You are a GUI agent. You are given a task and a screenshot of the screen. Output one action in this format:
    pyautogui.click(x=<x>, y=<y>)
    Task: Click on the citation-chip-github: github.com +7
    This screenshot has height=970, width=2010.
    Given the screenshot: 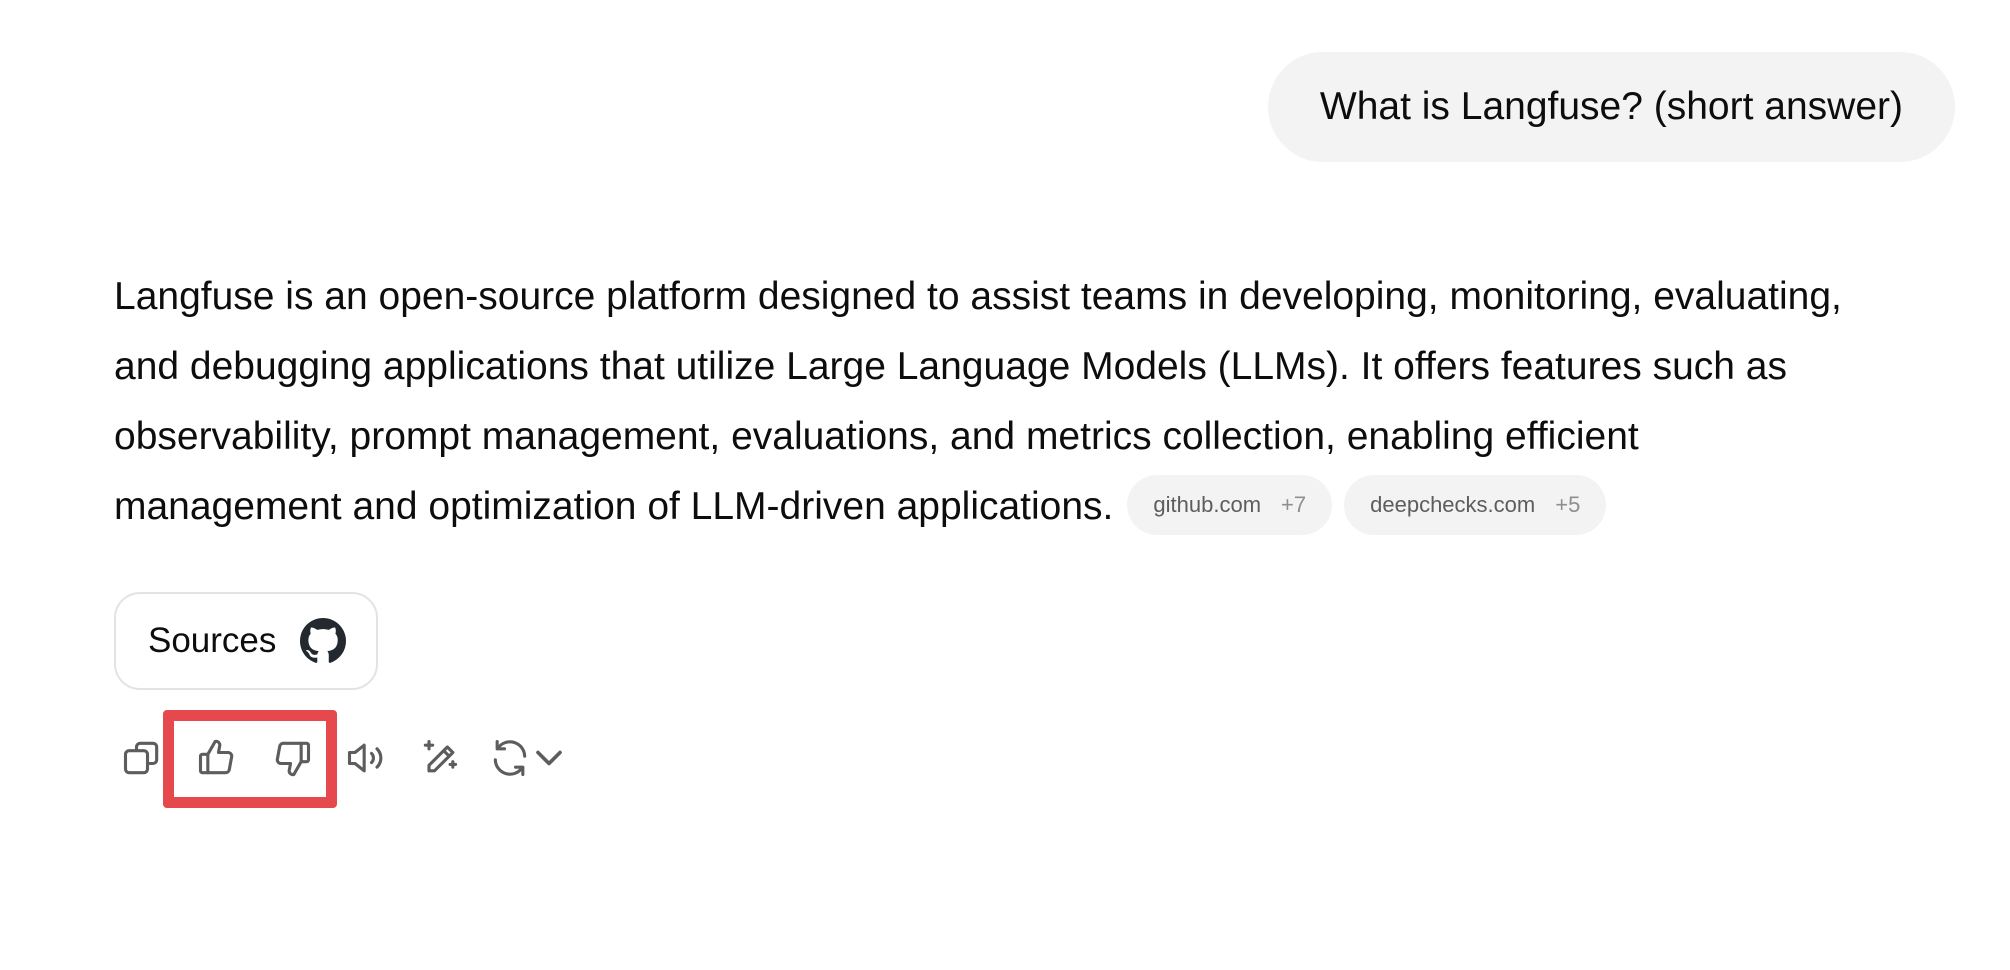 What is the action you would take?
    pyautogui.click(x=1230, y=504)
    